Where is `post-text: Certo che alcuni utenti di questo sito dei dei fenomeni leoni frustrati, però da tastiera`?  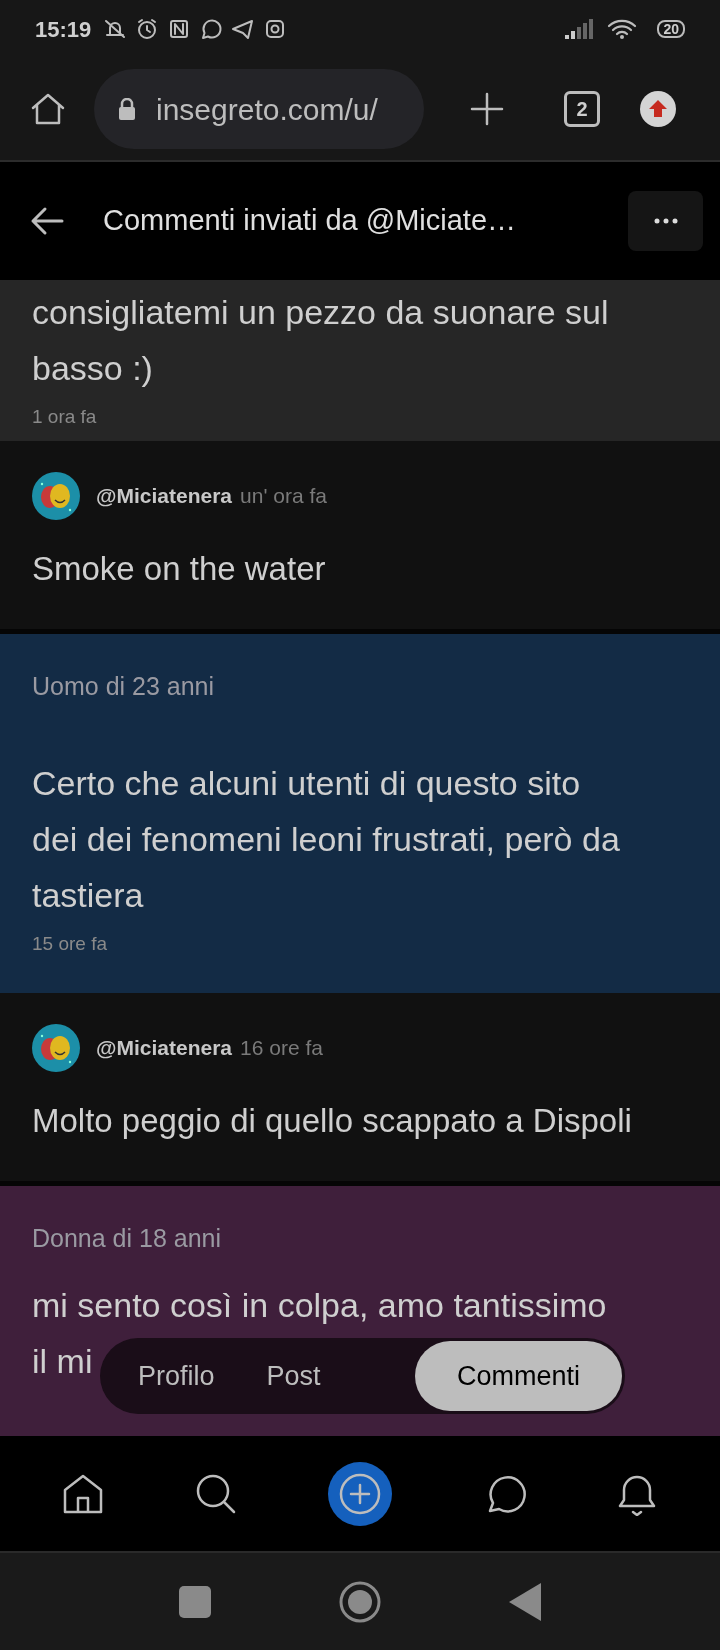
post-text: Certo che alcuni utenti di questo sito dei dei fenomeni leoni frustrati, però da tastiera is located at coordinates (326, 839).